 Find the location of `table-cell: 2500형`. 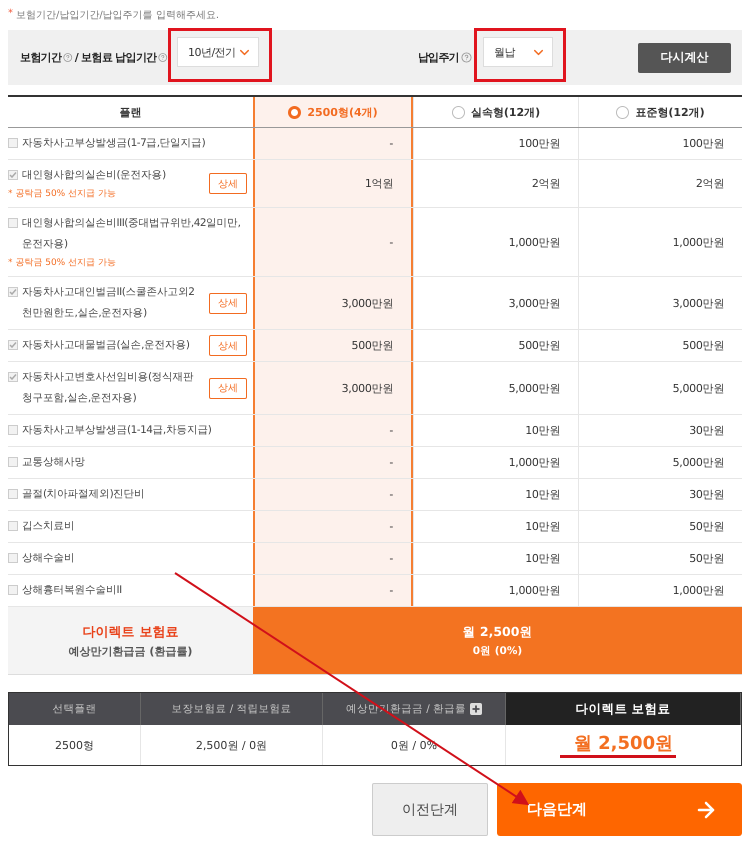

table-cell: 2500형 is located at coordinates (75, 745).